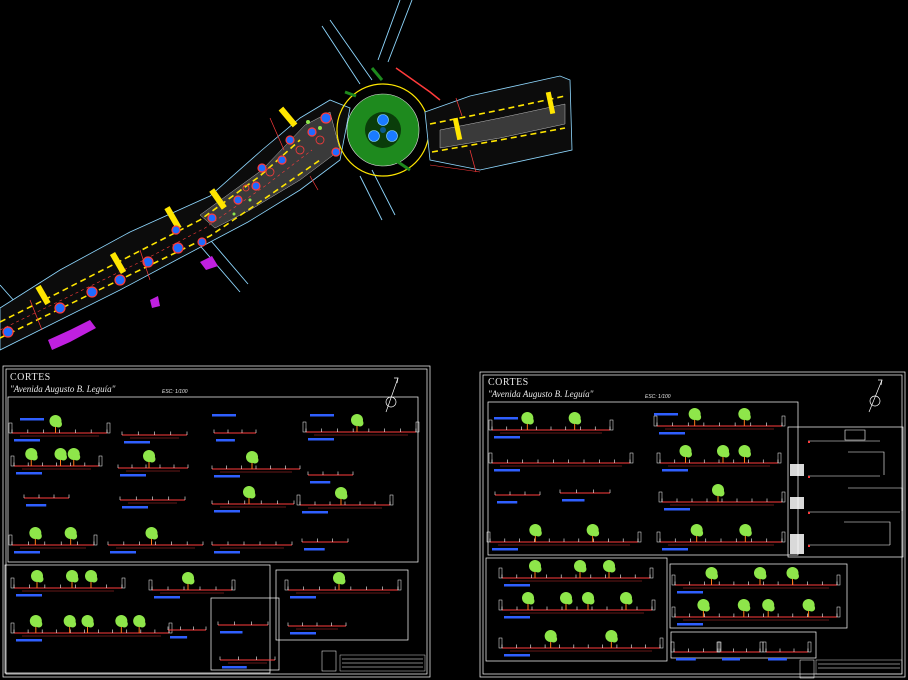  Describe the element at coordinates (30, 377) in the screenshot. I see `sheet-left-title: CORTES` at that location.